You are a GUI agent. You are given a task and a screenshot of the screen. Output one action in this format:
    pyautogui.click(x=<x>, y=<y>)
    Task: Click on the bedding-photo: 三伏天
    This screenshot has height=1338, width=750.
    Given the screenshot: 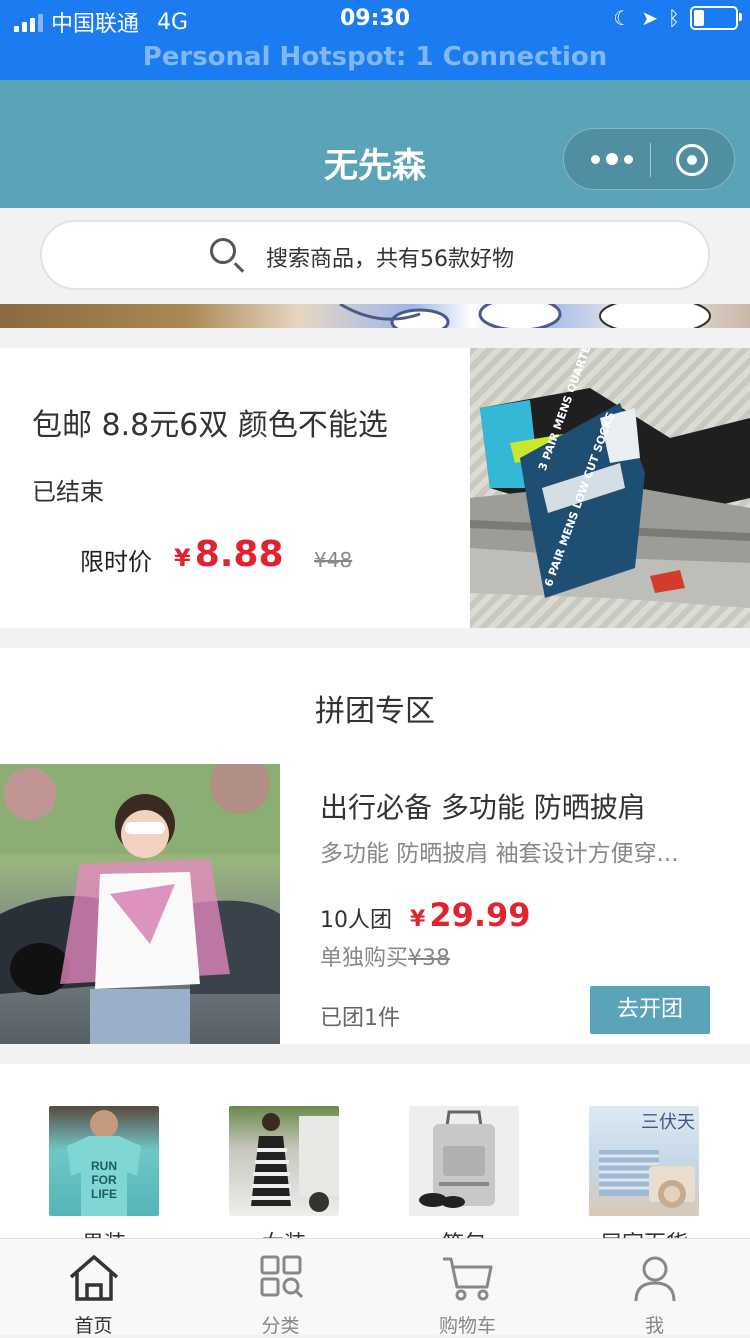 What is the action you would take?
    pyautogui.click(x=644, y=1161)
    